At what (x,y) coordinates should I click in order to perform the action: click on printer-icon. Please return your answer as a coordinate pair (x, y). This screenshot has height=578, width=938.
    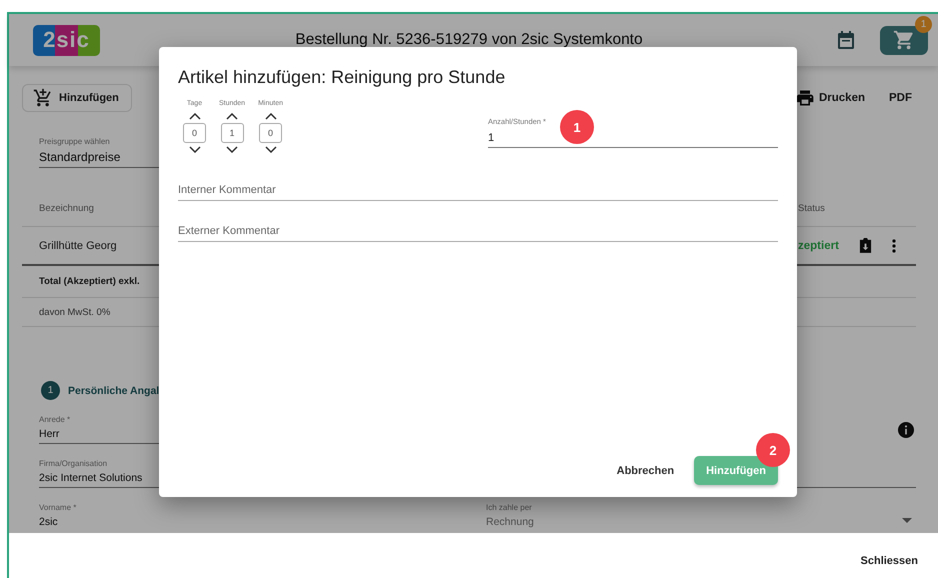
    Looking at the image, I should click on (804, 98).